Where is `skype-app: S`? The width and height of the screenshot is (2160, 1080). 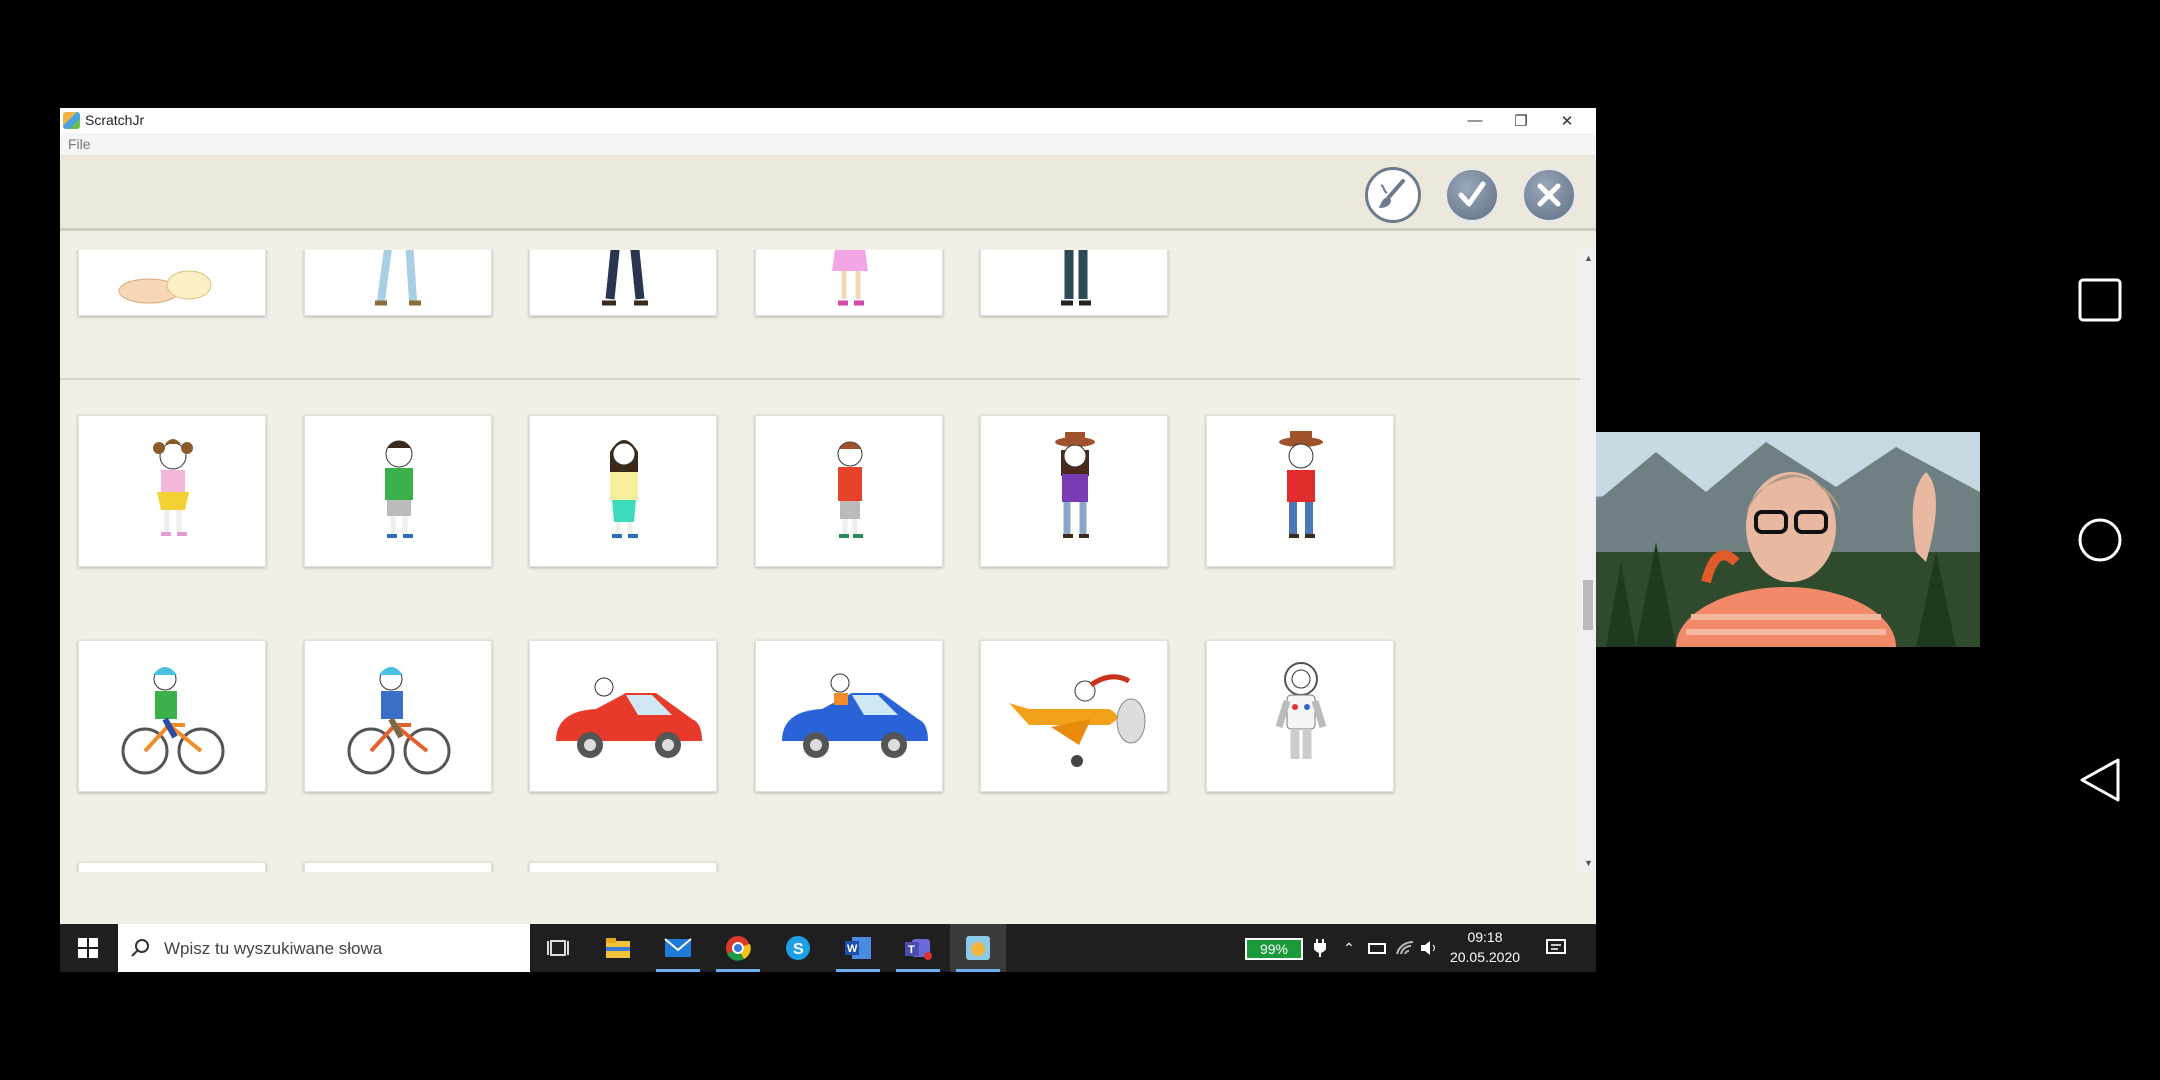
skype-app: S is located at coordinates (798, 948).